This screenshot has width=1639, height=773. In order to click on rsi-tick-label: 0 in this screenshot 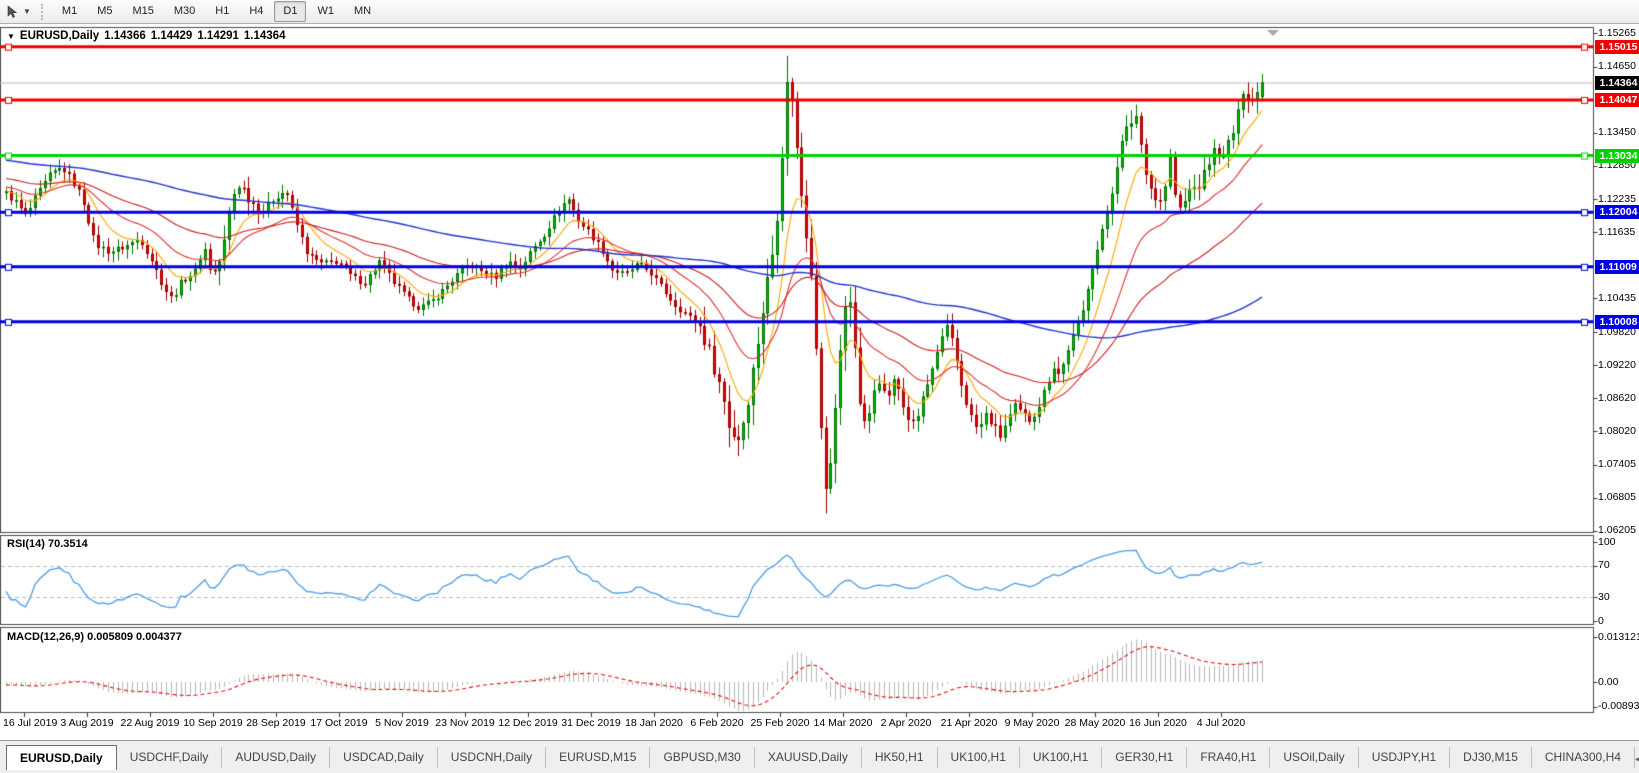, I will do `click(1601, 620)`.